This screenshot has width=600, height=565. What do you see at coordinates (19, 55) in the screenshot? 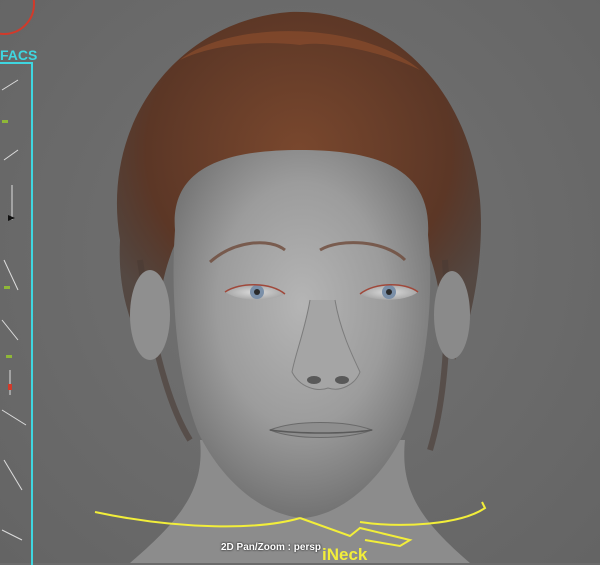
I see `facs-title: FACS` at bounding box center [19, 55].